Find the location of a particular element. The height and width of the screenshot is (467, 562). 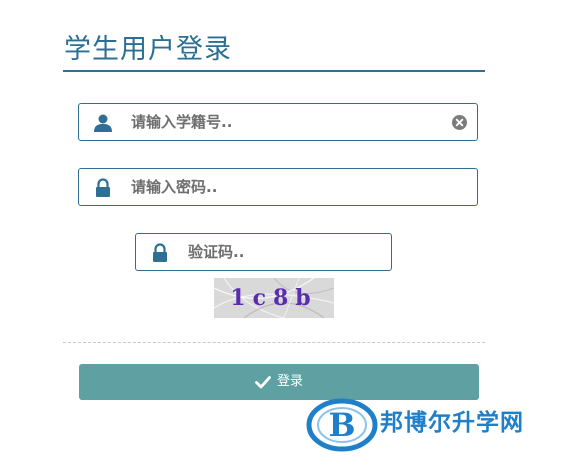

brand-logo-icon: B is located at coordinates (342, 425).